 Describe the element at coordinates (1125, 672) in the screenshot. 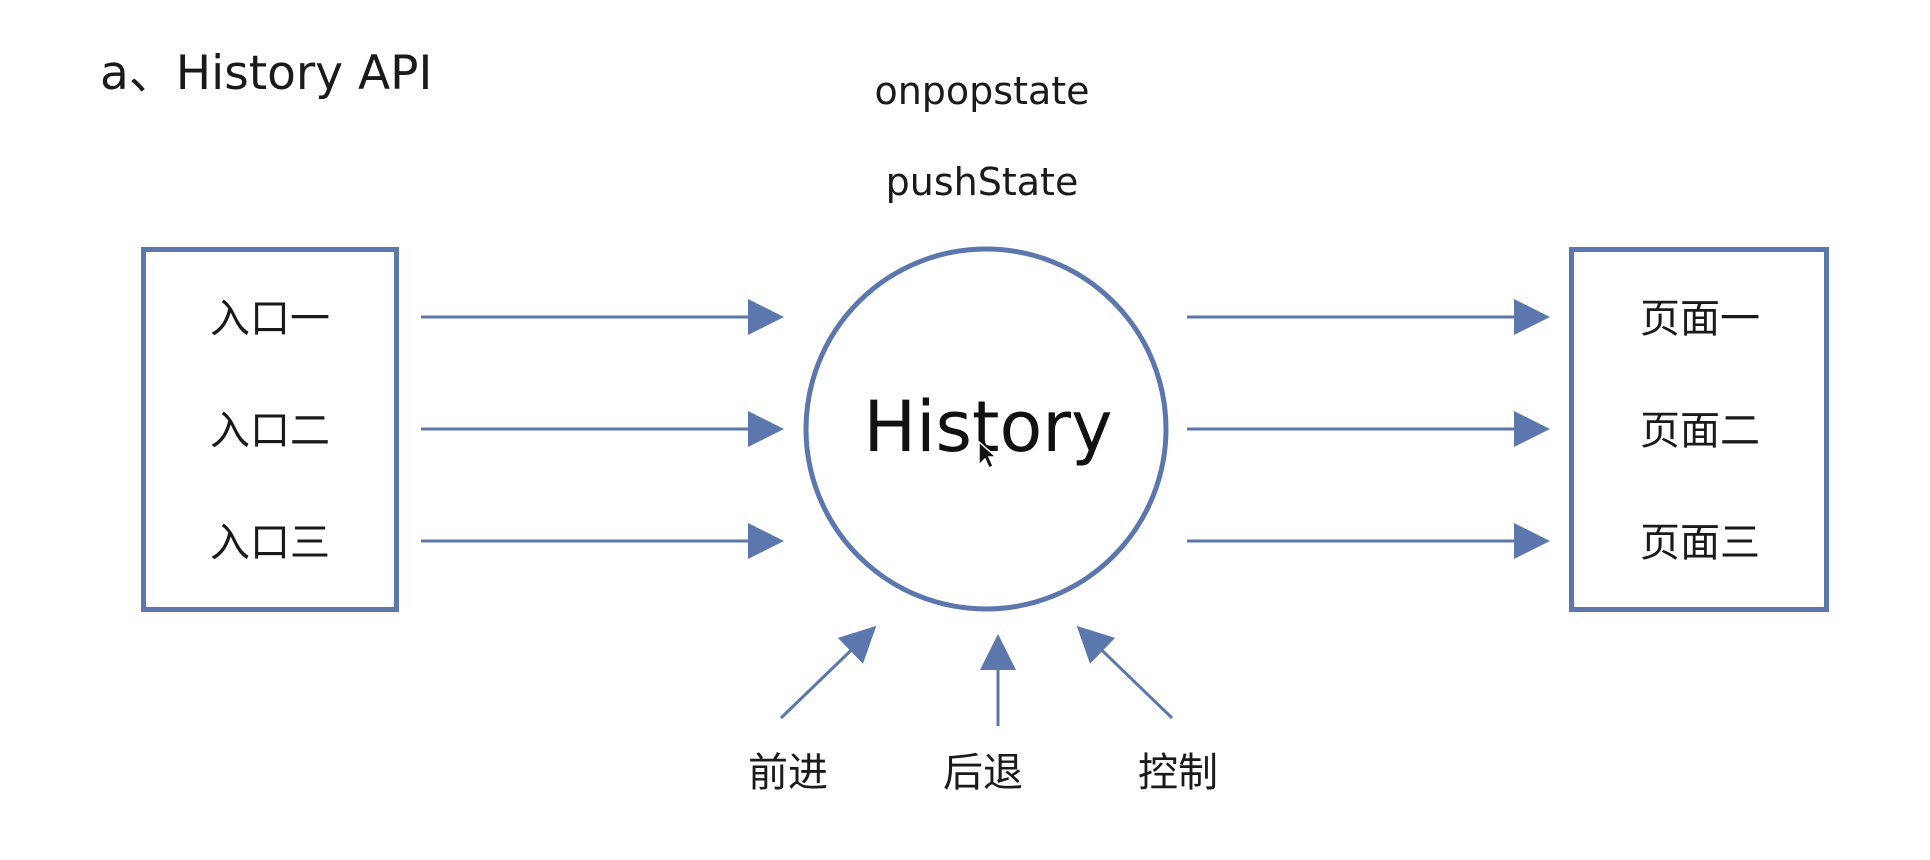

I see `control-arrow-control` at that location.